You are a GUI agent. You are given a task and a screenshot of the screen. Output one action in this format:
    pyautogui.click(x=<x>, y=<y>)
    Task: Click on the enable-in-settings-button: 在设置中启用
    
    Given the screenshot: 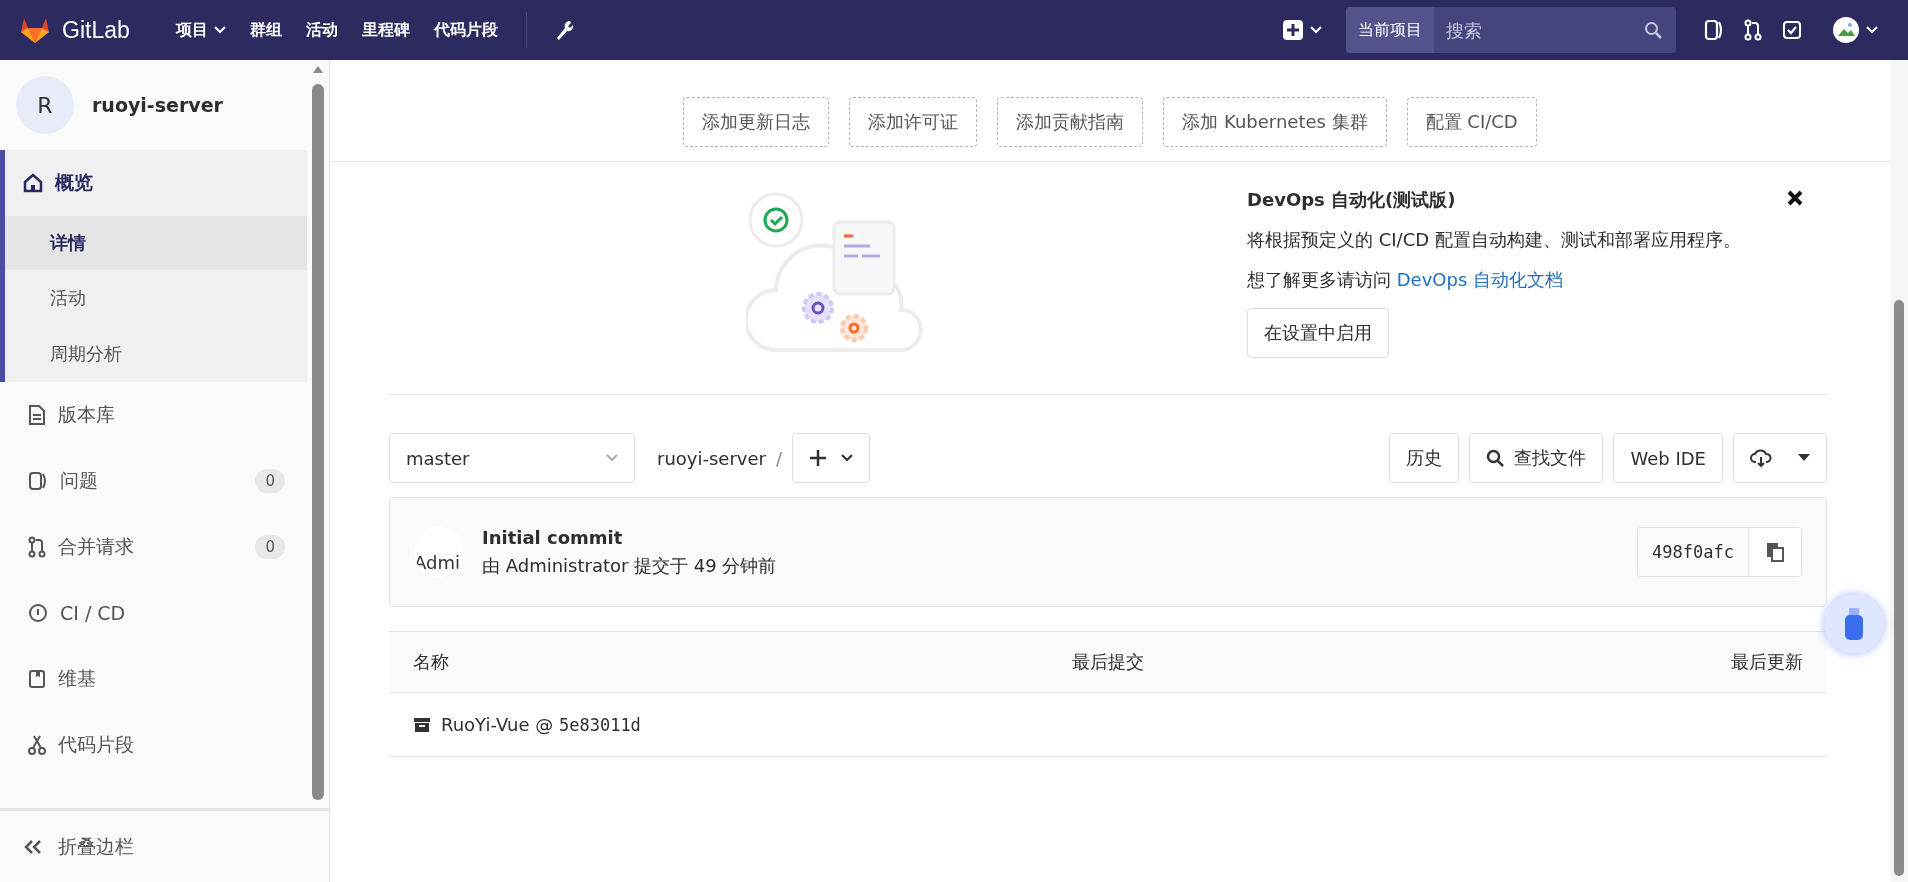 What is the action you would take?
    pyautogui.click(x=1318, y=333)
    